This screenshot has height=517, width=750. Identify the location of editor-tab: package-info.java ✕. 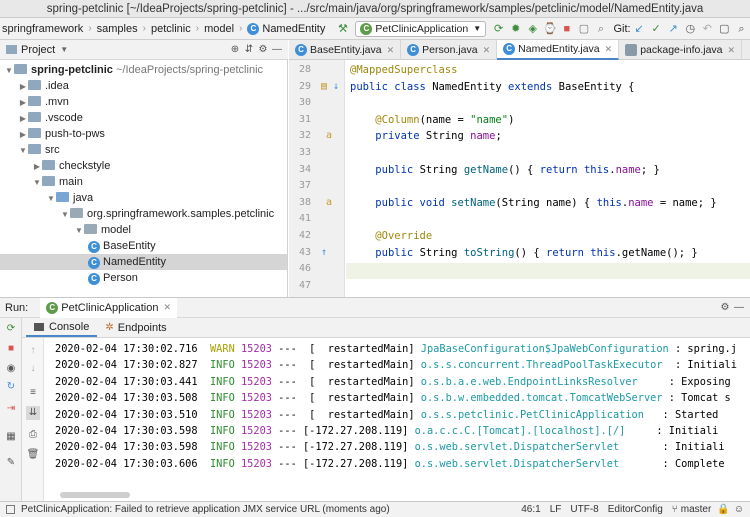
(681, 50).